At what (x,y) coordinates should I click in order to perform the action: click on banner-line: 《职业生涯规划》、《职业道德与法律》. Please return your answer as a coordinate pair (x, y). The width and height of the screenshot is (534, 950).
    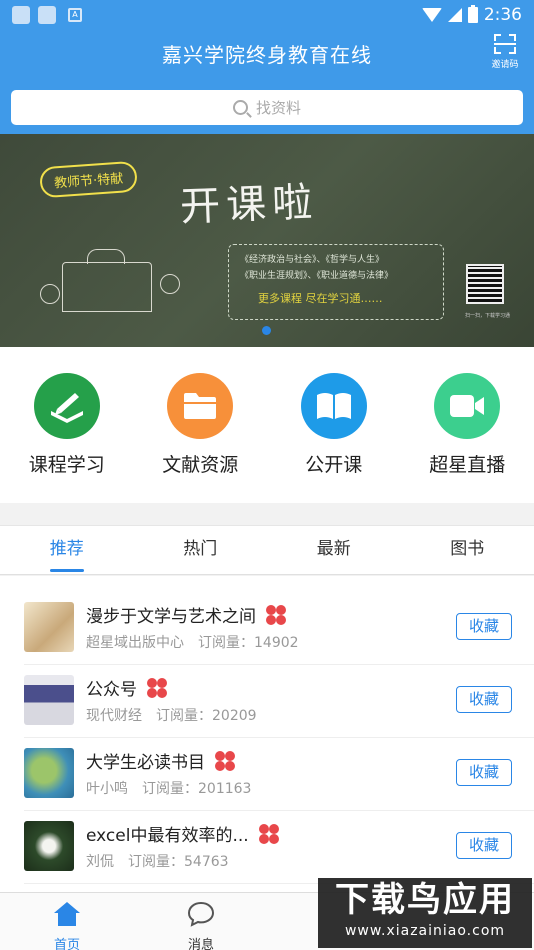
    Looking at the image, I should click on (317, 276).